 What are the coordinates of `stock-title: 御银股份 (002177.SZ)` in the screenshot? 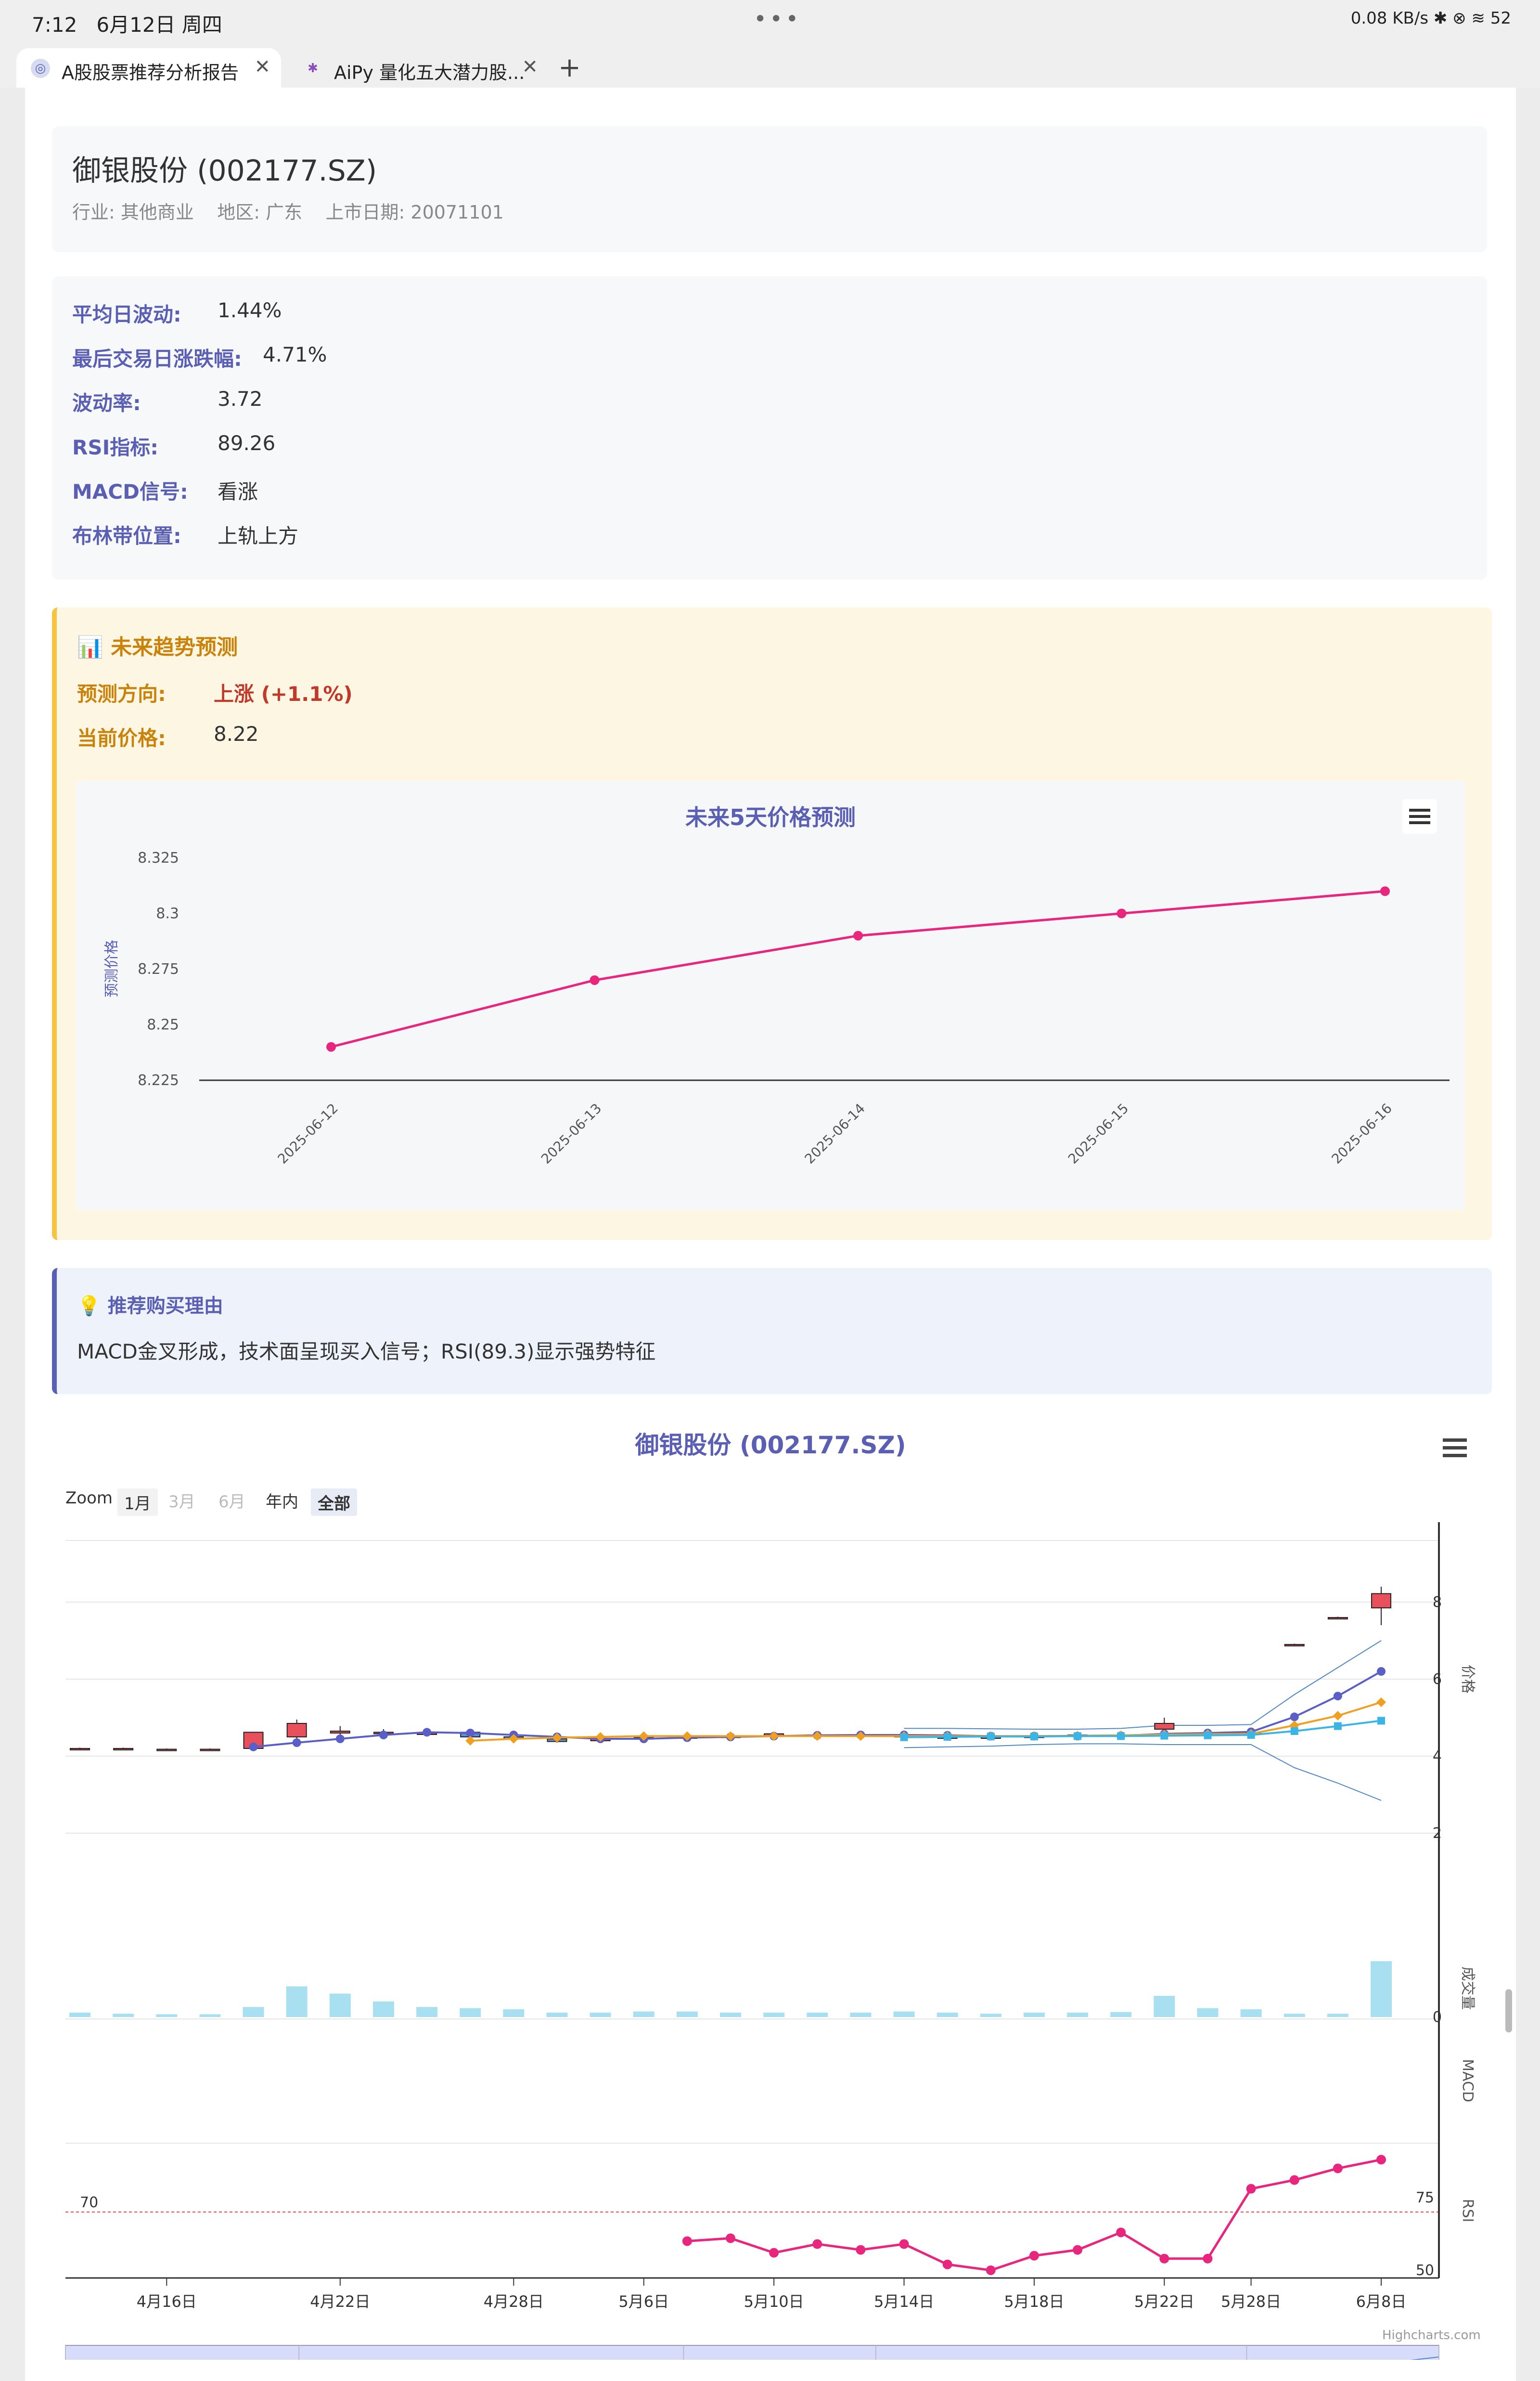 It's located at (224, 171).